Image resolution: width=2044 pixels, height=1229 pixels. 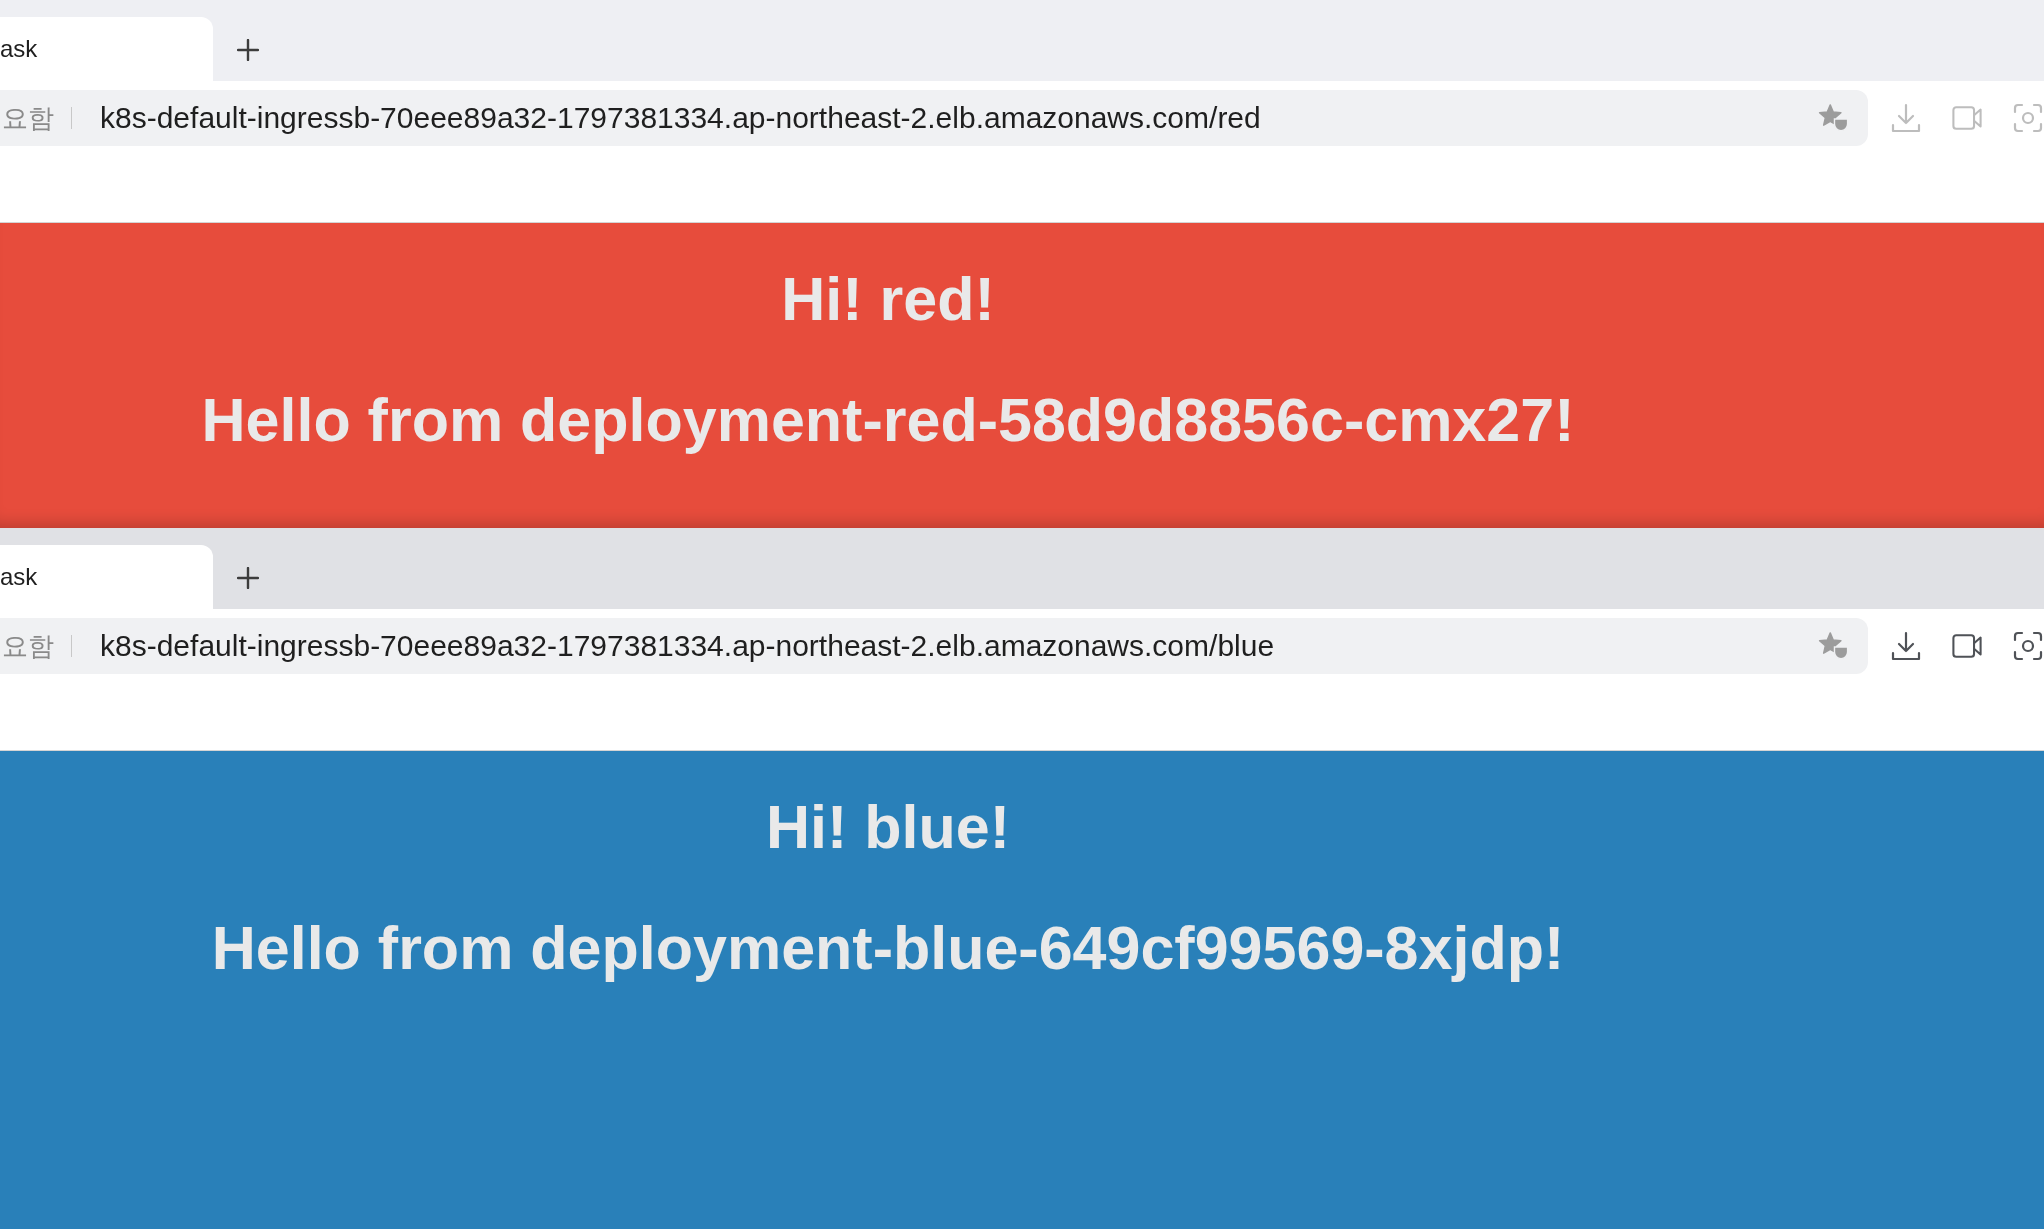 I want to click on url-text: k8s-default-ingressb-70eee89a32-1797381334.ap-northeast-2.elb.amazonaws.com/red, so click(x=681, y=118).